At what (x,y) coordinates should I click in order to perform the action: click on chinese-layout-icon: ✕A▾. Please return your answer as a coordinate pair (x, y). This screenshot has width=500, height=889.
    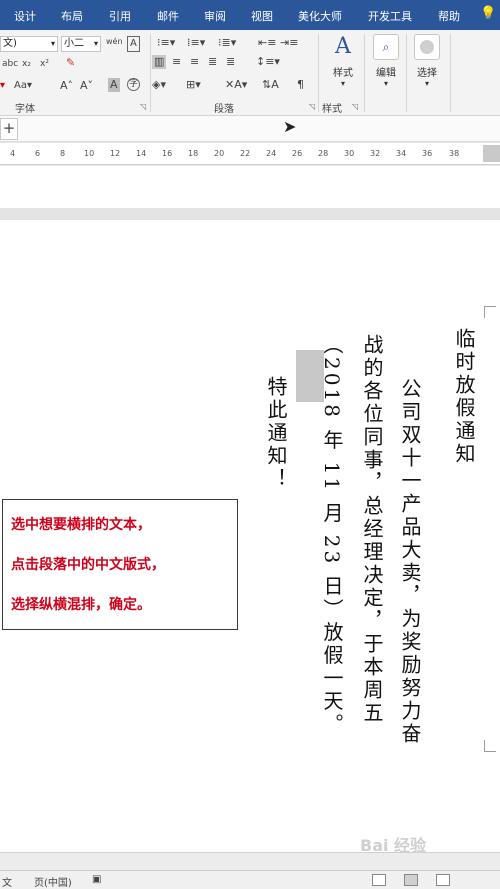
    Looking at the image, I should click on (236, 85).